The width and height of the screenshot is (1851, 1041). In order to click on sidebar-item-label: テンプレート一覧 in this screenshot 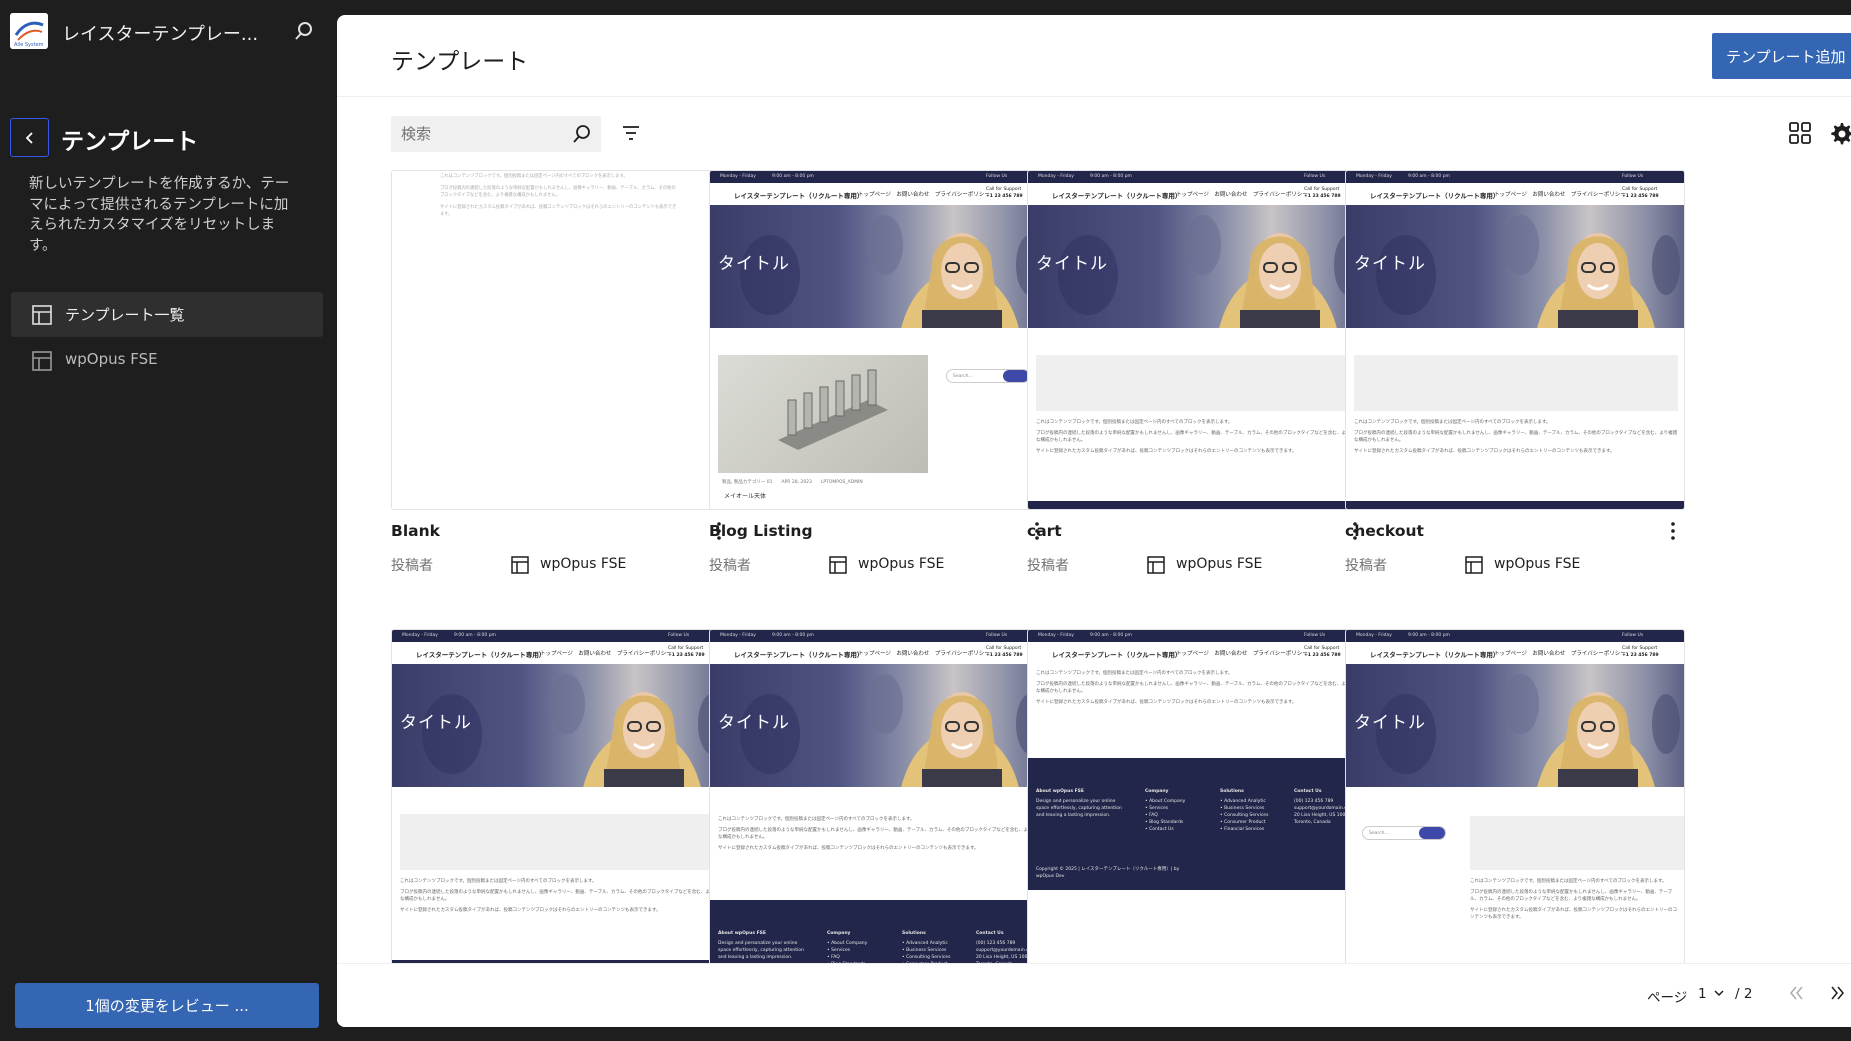, I will do `click(125, 315)`.